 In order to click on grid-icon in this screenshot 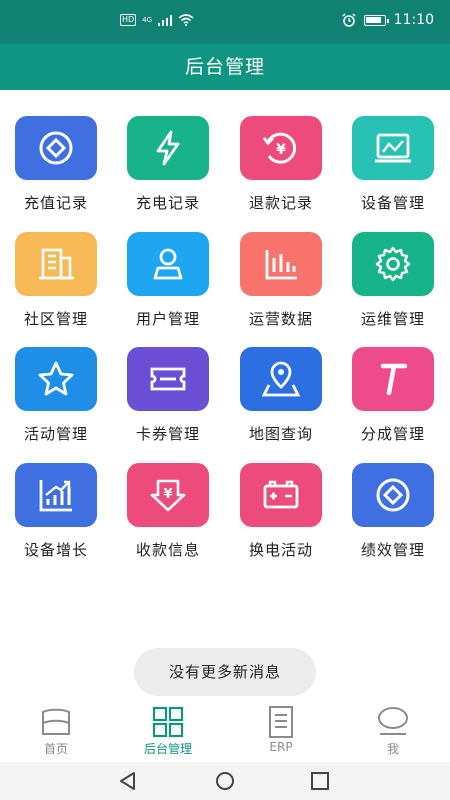, I will do `click(168, 722)`.